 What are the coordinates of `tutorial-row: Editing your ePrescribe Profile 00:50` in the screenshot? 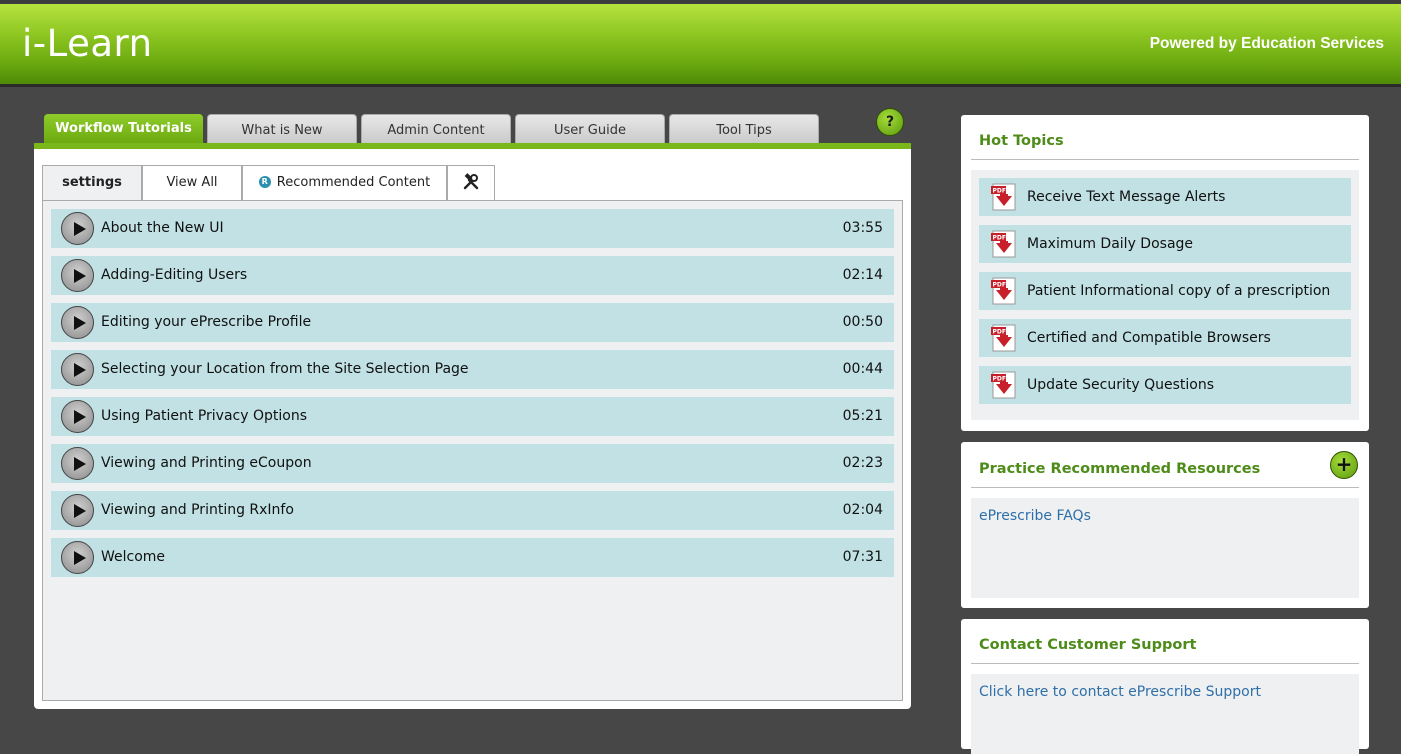 It's located at (472, 322).